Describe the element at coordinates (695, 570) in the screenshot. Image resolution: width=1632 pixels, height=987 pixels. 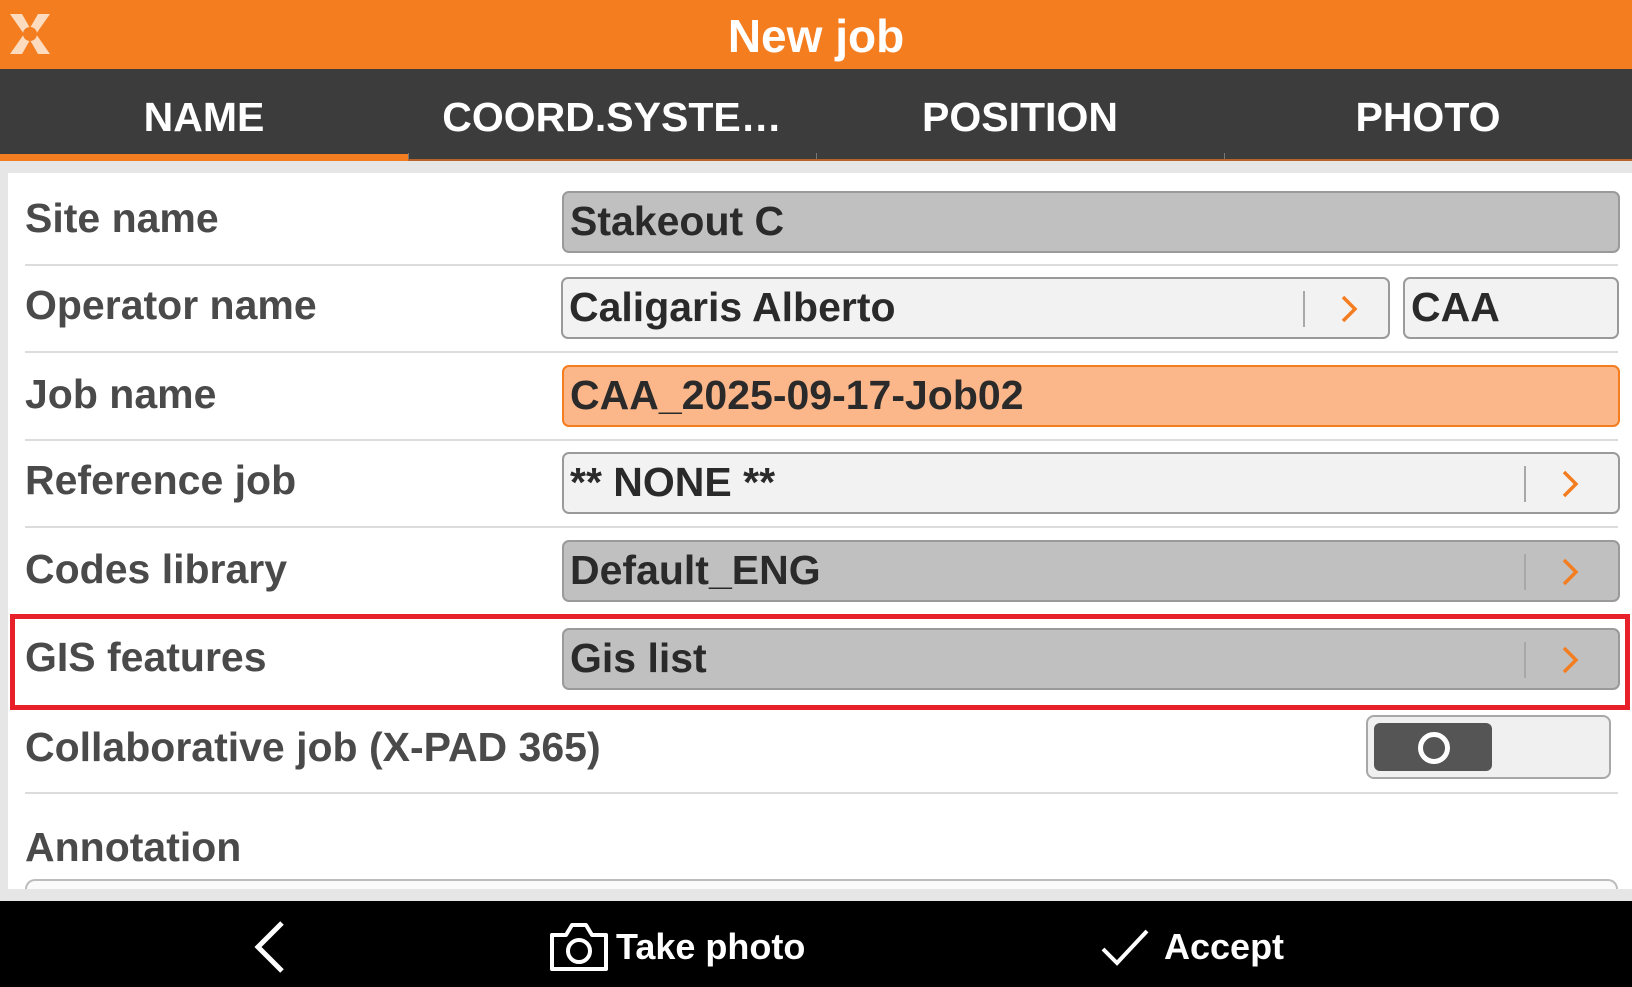
I see `codes-library-value: Default_ENG` at that location.